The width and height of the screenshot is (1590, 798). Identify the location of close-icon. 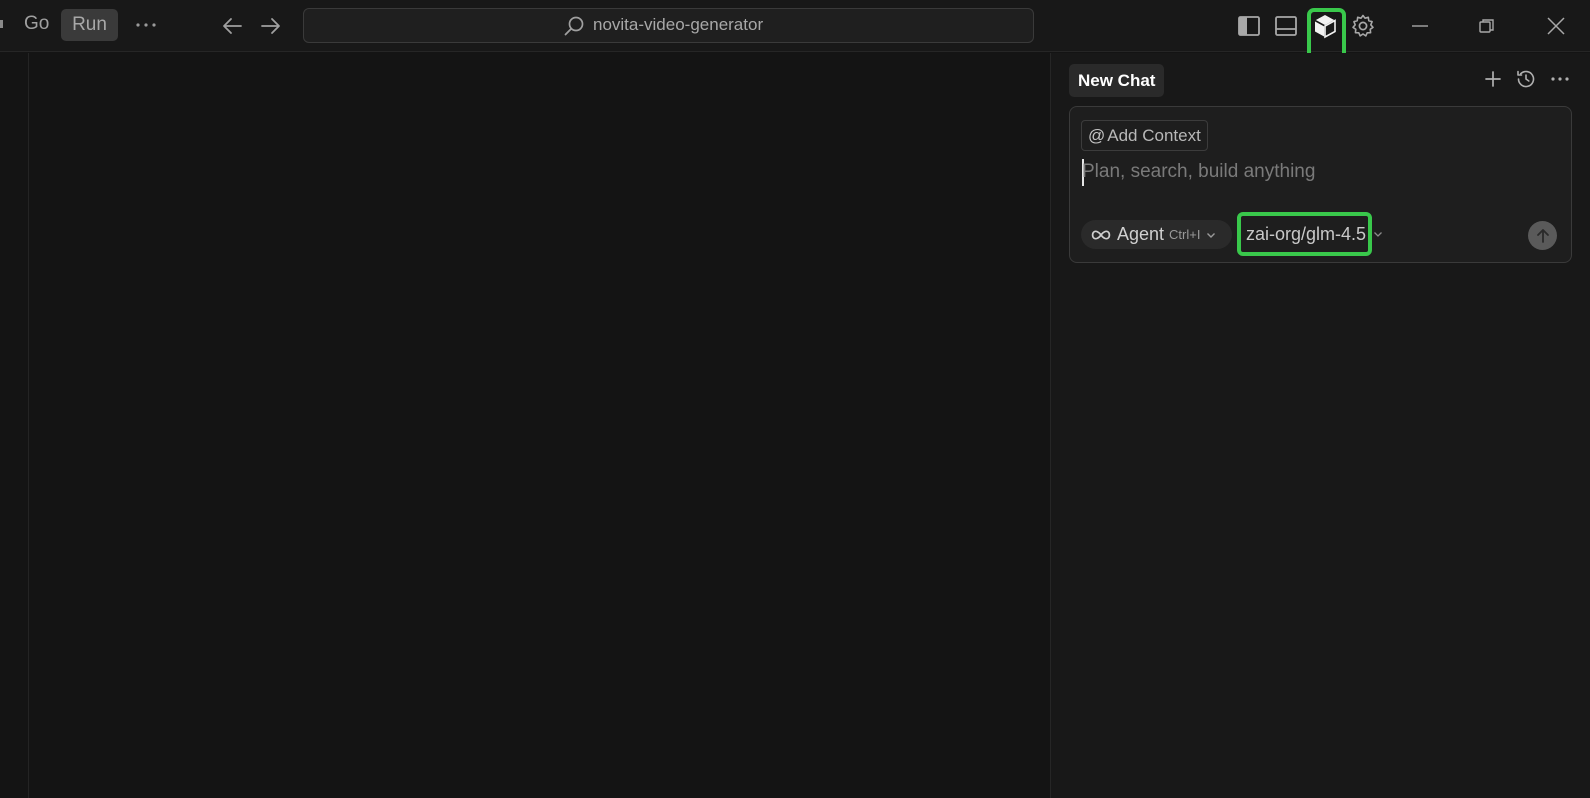
(1556, 26).